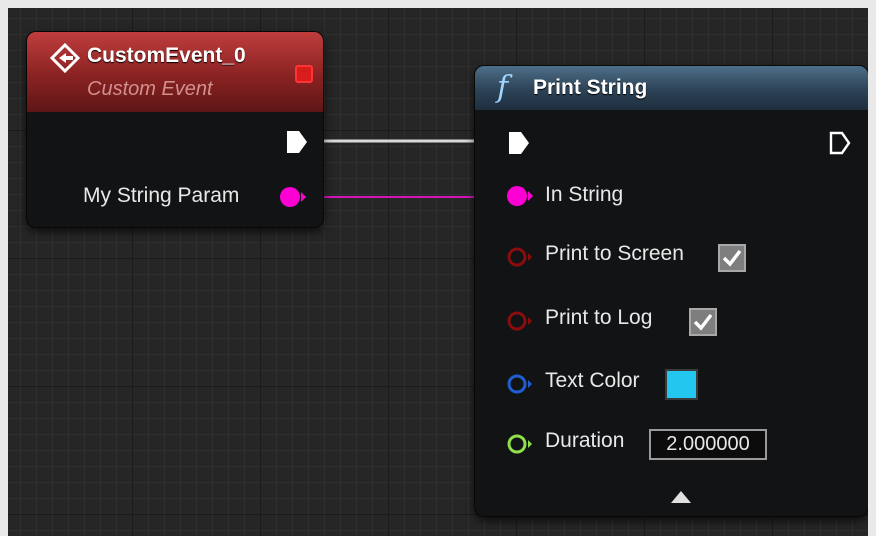 Image resolution: width=876 pixels, height=536 pixels. Describe the element at coordinates (592, 380) in the screenshot. I see `text-color-label: Text Color` at that location.